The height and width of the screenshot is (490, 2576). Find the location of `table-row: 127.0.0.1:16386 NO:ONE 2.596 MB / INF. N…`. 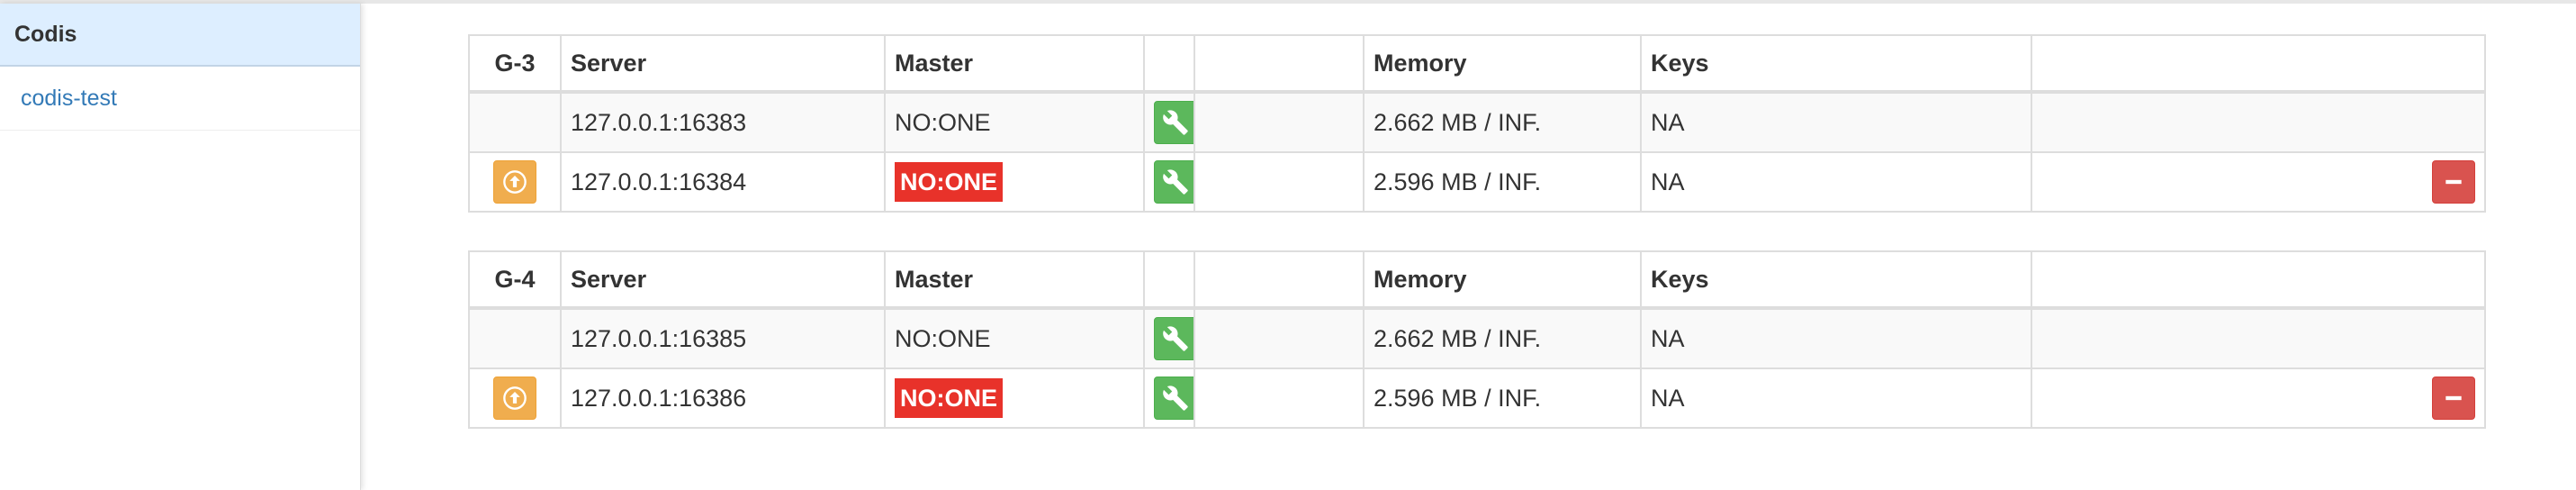

table-row: 127.0.0.1:16386 NO:ONE 2.596 MB / INF. N… is located at coordinates (1477, 398).